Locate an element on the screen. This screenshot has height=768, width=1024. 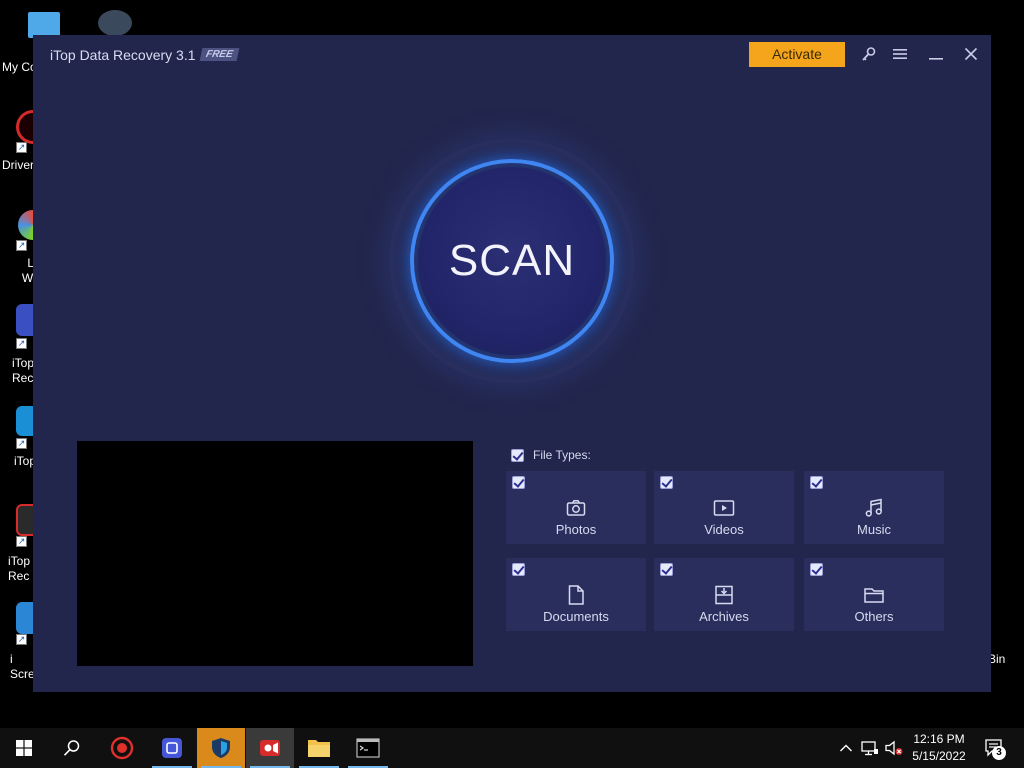
camera-icon is located at coordinates (576, 508).